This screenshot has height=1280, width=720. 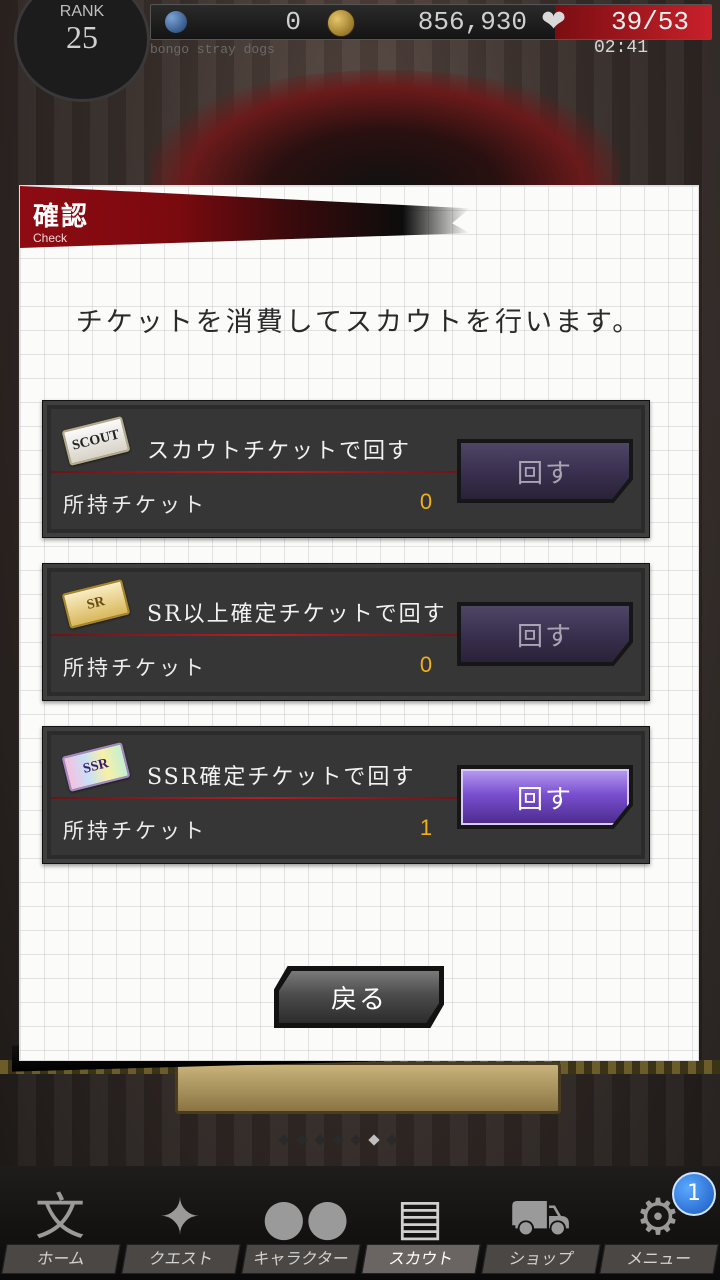 I want to click on ticket-row-sr: SR SR以上確定チケットで回す 所持チケット 0 回す, so click(x=346, y=632).